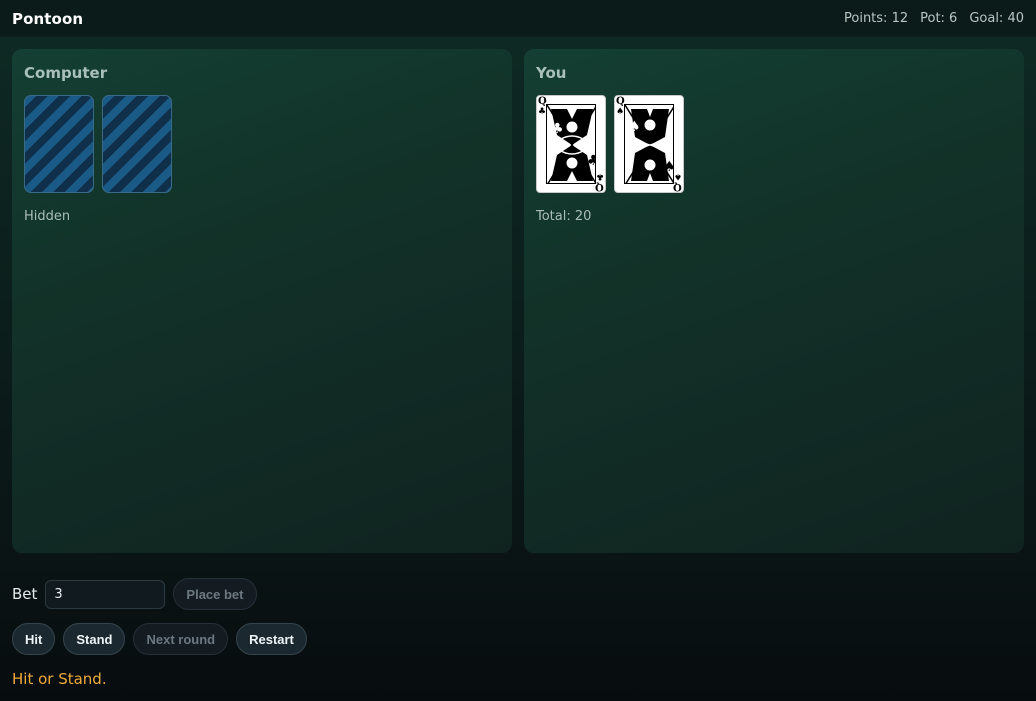 The width and height of the screenshot is (1036, 701). I want to click on queen-figure-icon: ♣ ♣, so click(571, 144).